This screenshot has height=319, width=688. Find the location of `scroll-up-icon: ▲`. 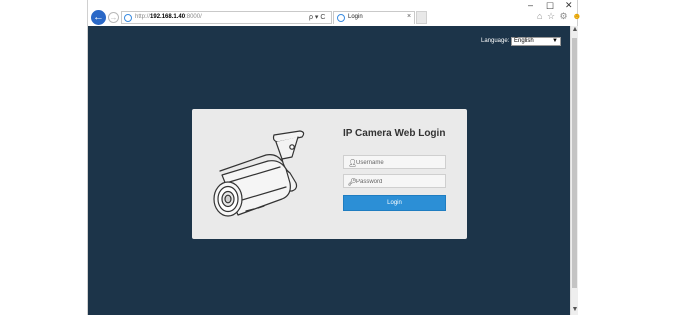

scroll-up-icon: ▲ is located at coordinates (575, 29).